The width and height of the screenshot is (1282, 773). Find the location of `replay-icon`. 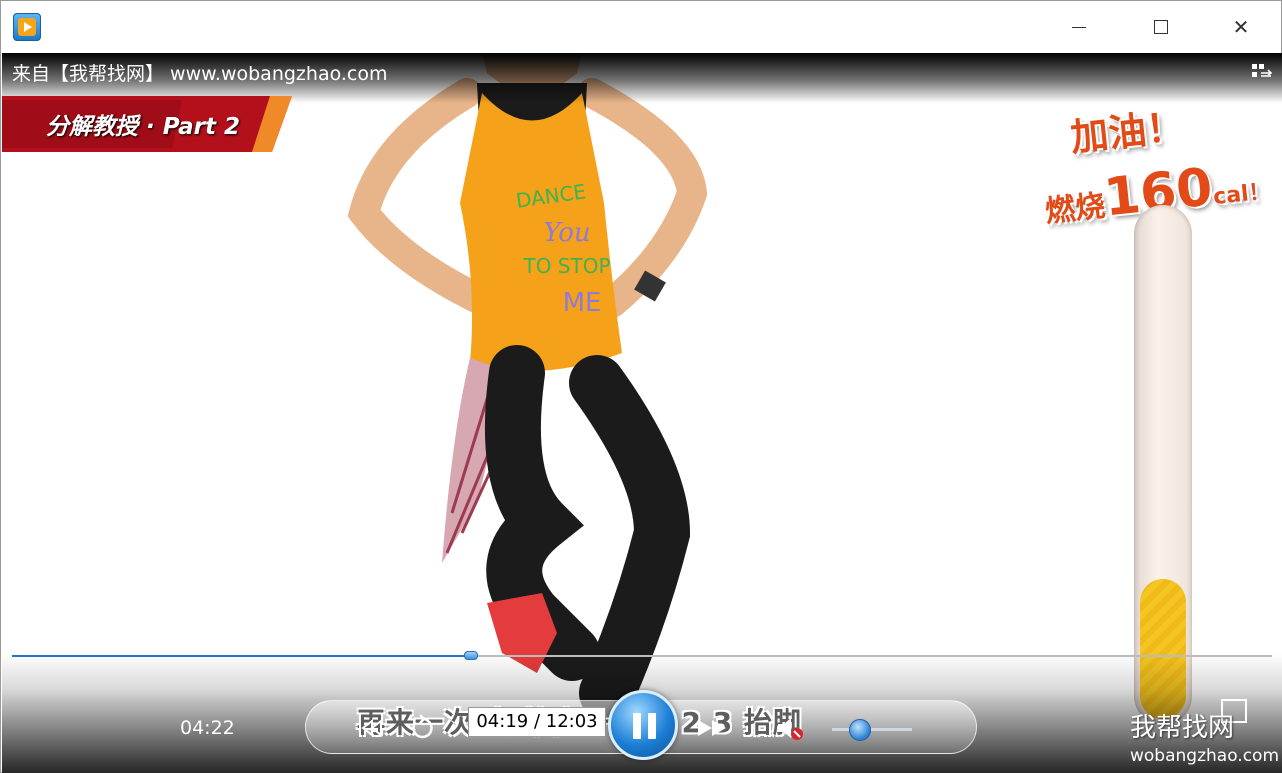

replay-icon is located at coordinates (422, 728).